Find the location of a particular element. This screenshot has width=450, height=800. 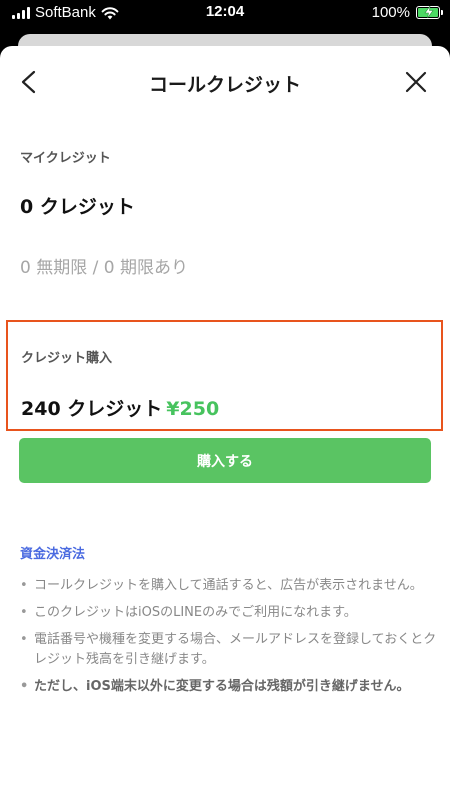

credit-price: ¥250 is located at coordinates (193, 409).